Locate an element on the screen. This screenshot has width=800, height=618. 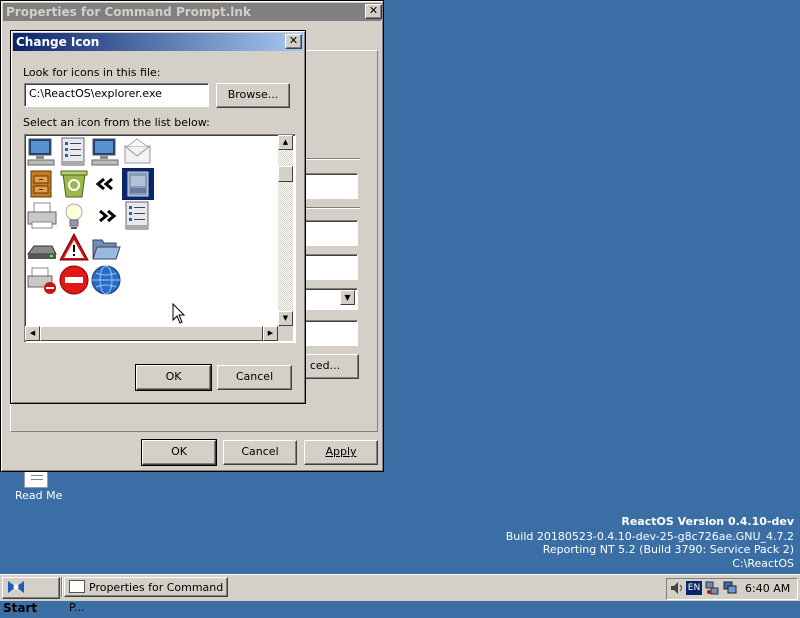
display-icon is located at coordinates (730, 588).